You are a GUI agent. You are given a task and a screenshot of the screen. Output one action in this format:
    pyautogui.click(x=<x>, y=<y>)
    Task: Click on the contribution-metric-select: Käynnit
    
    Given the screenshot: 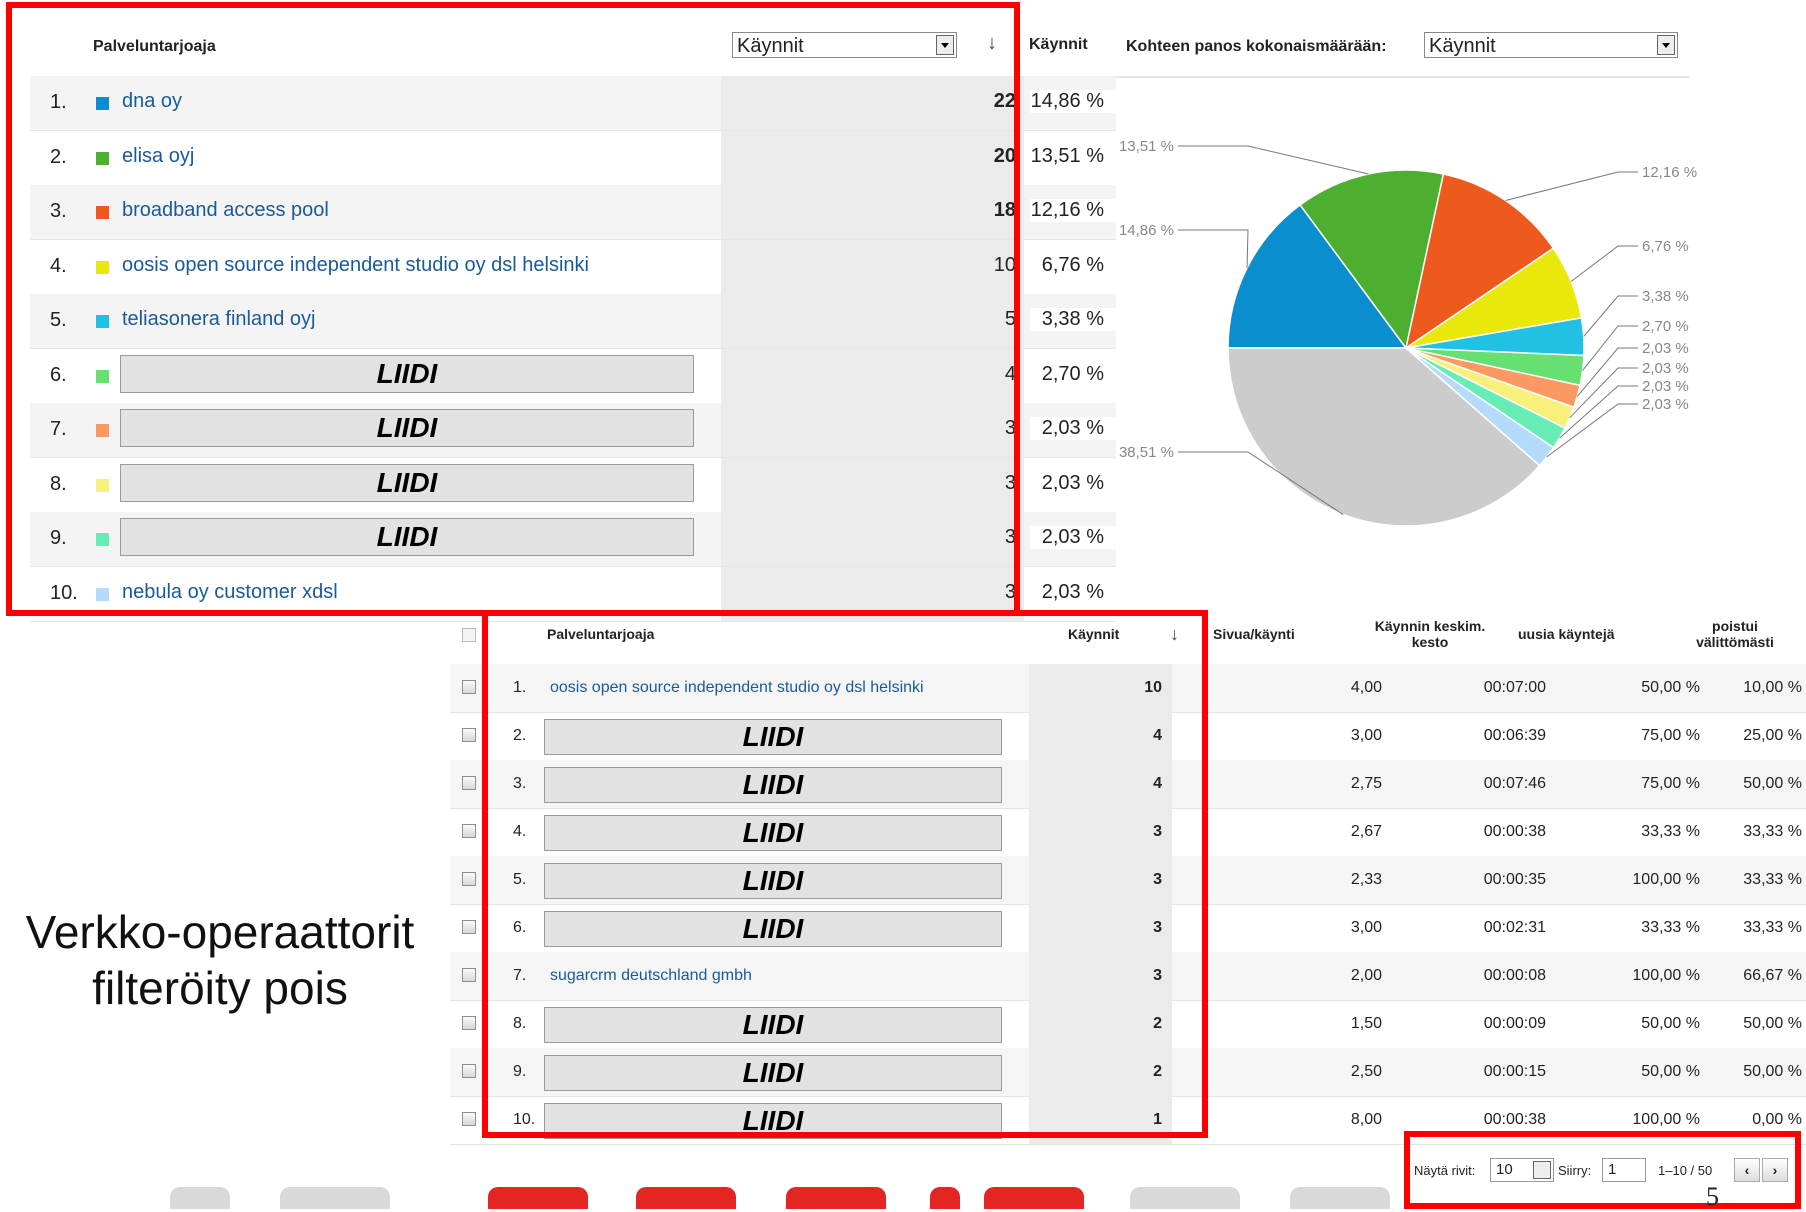 What is the action you would take?
    pyautogui.click(x=1551, y=45)
    